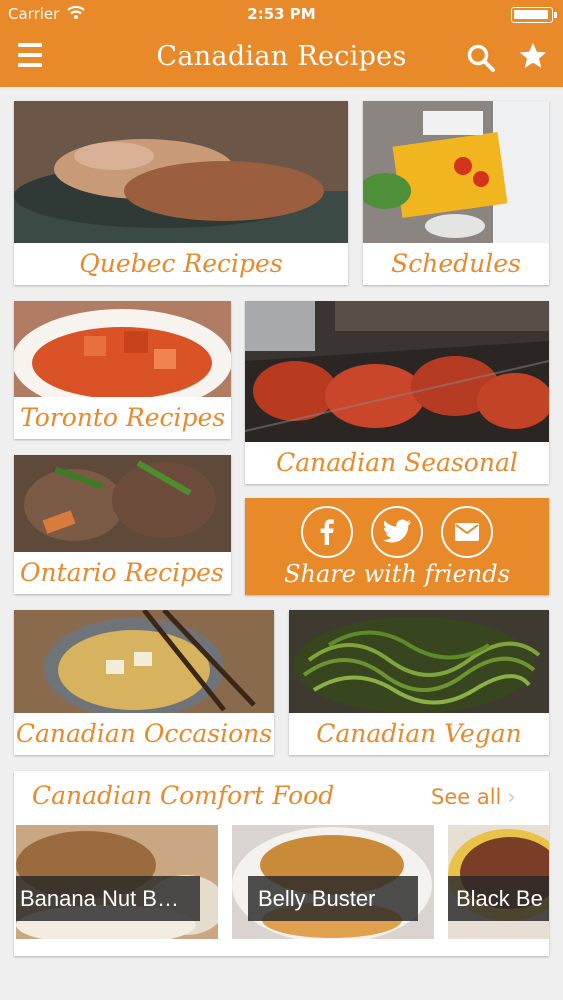  Describe the element at coordinates (144, 734) in the screenshot. I see `tile-label: Canadian Occasions` at that location.